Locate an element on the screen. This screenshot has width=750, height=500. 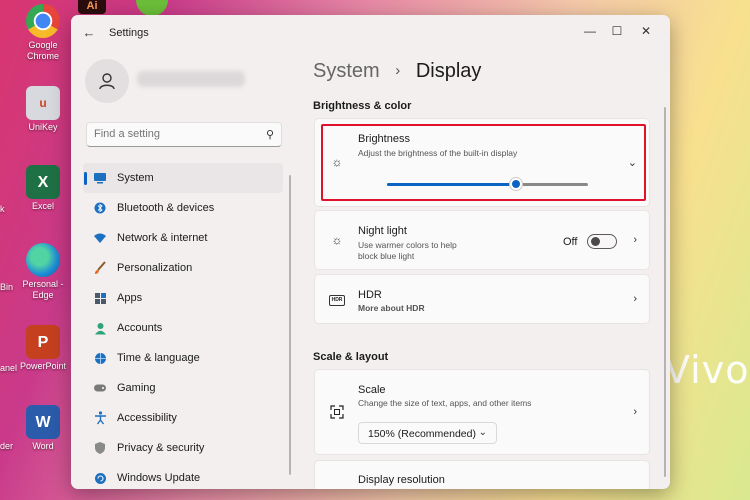
highlight-box is located at coordinates (483, 162).